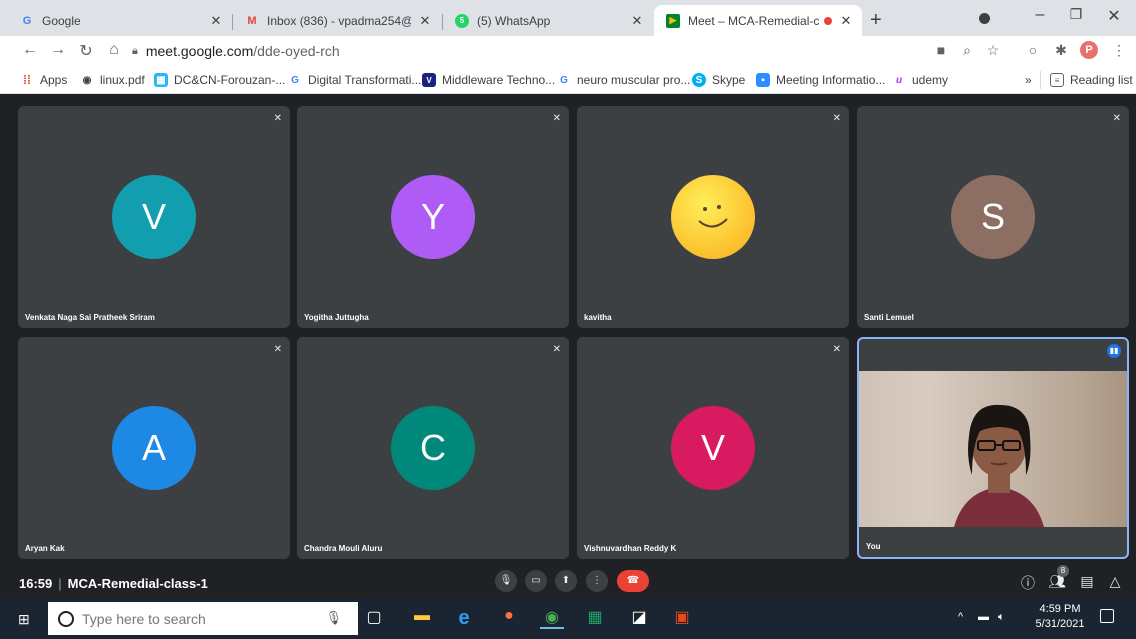 The image size is (1136, 639). Describe the element at coordinates (114, 50) in the screenshot. I see `home-icon: ⌂` at that location.